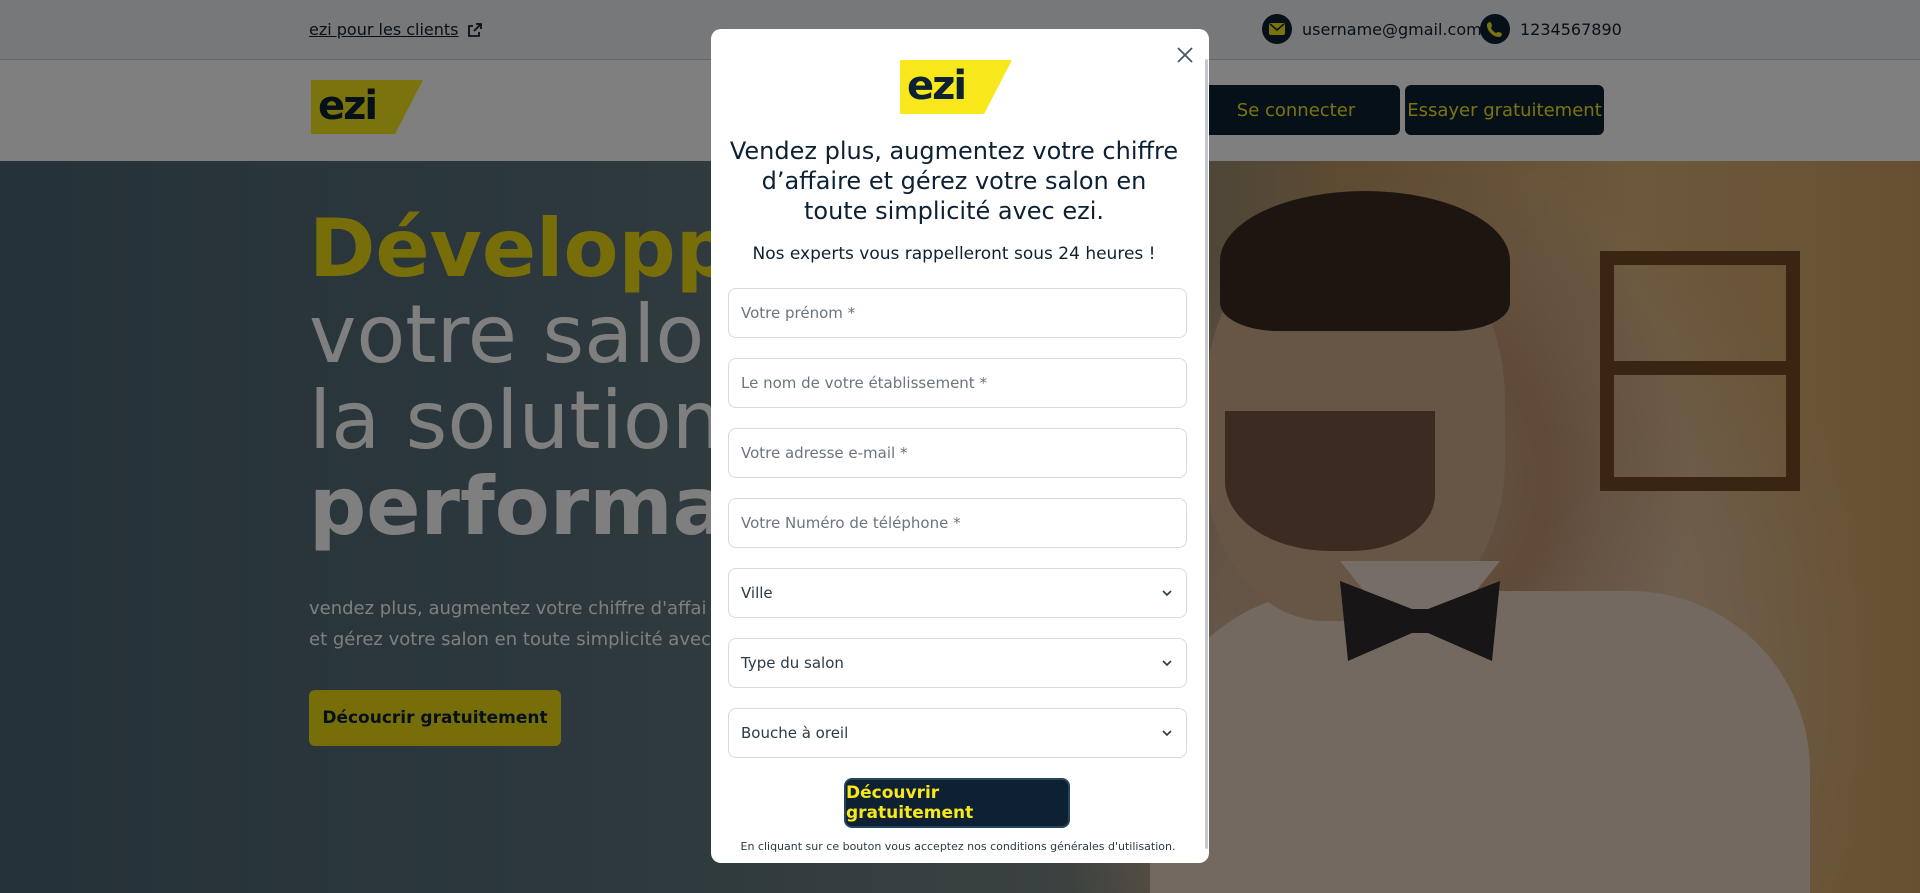  I want to click on salon-type-select-value: Type du salon, so click(792, 663).